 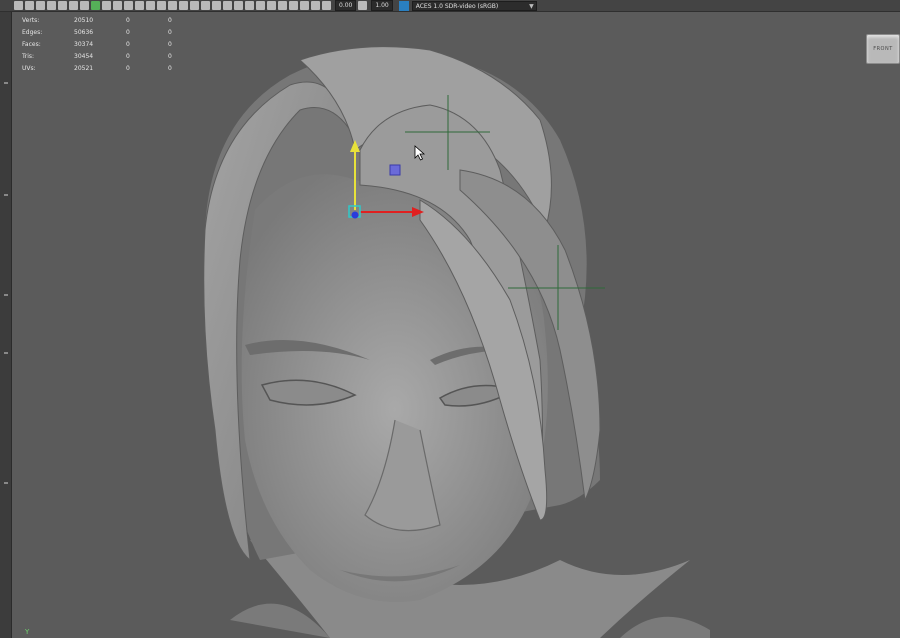 I want to click on hud-total: 50636, so click(x=84, y=32).